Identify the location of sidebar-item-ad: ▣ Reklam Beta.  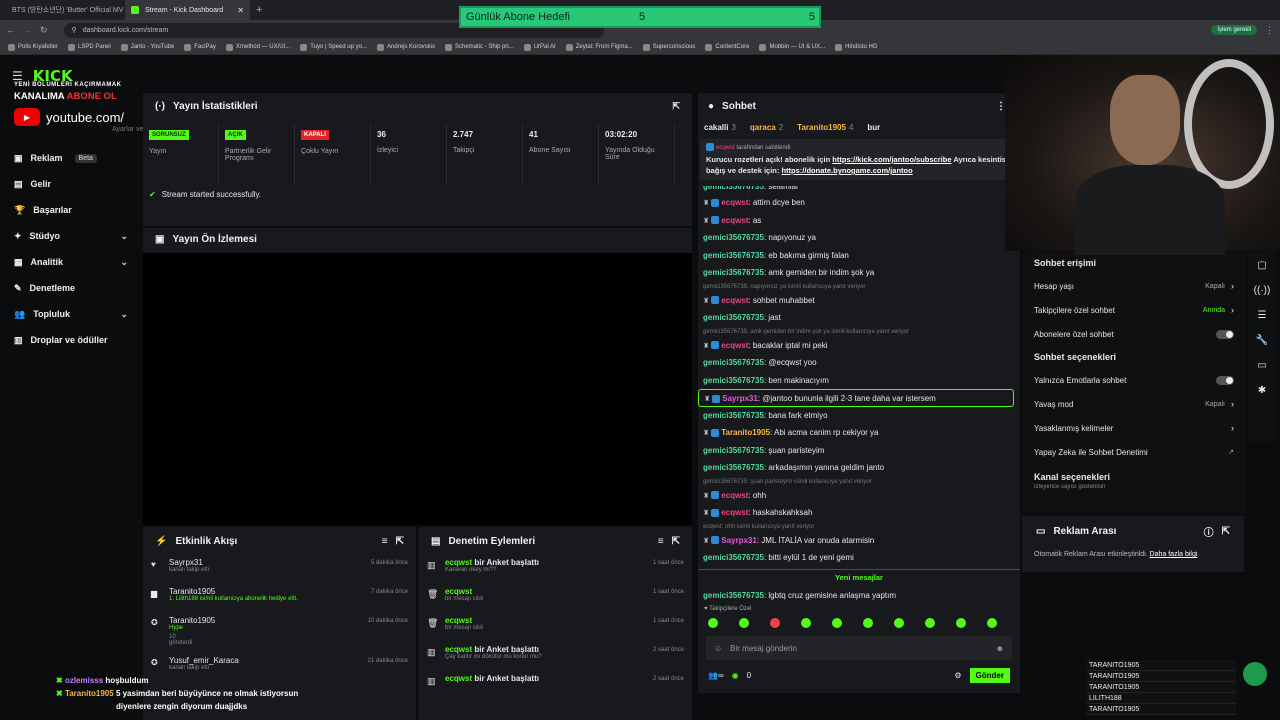
(70, 158).